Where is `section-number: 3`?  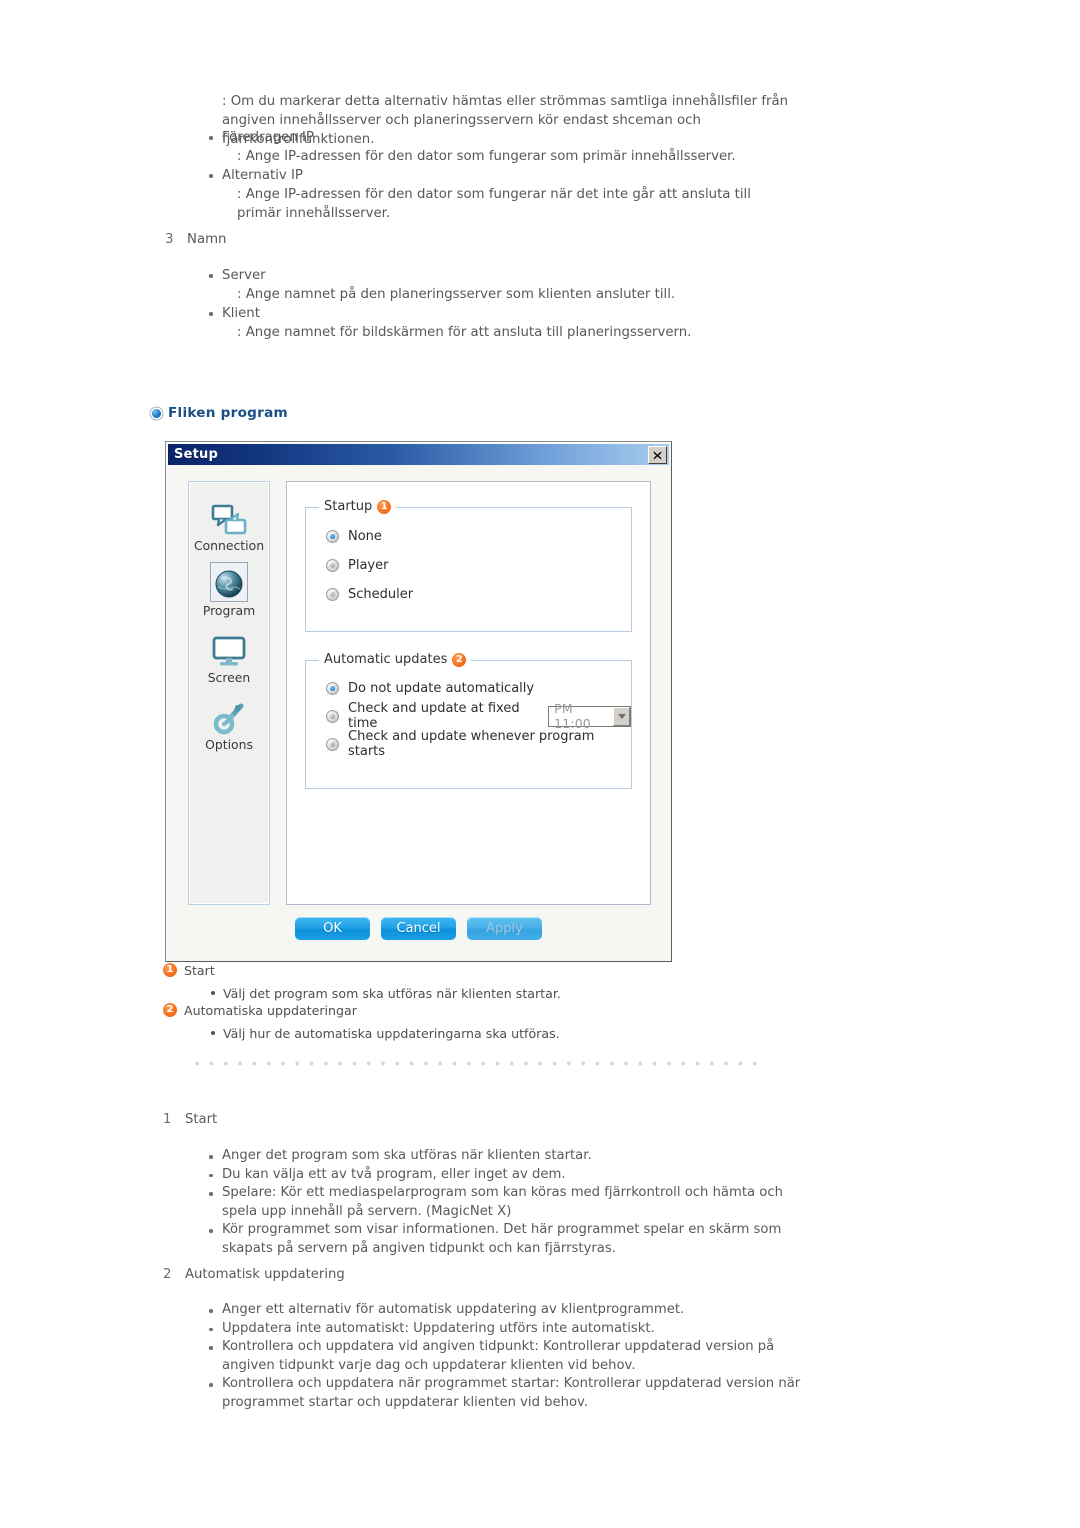 section-number: 3 is located at coordinates (169, 239).